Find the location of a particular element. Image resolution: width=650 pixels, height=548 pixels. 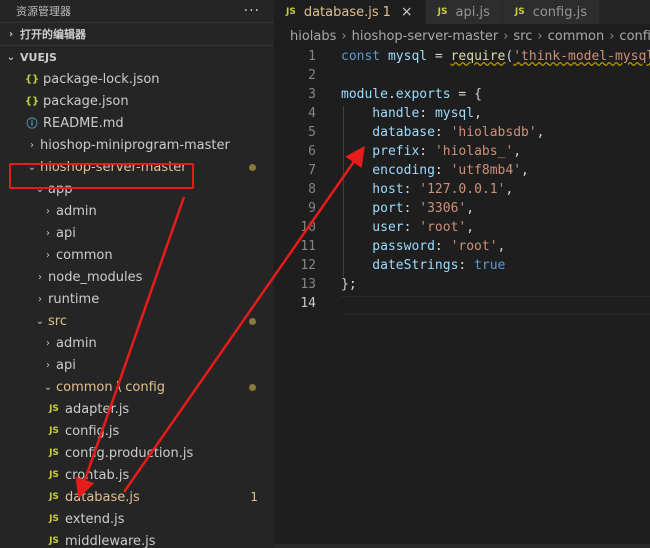

code-token: const is located at coordinates (364, 56).